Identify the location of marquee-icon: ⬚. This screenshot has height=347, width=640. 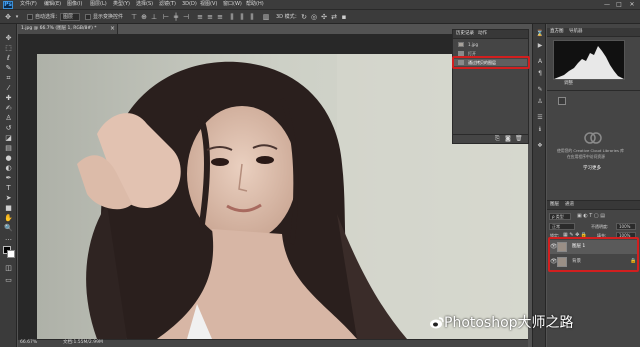
(8, 48).